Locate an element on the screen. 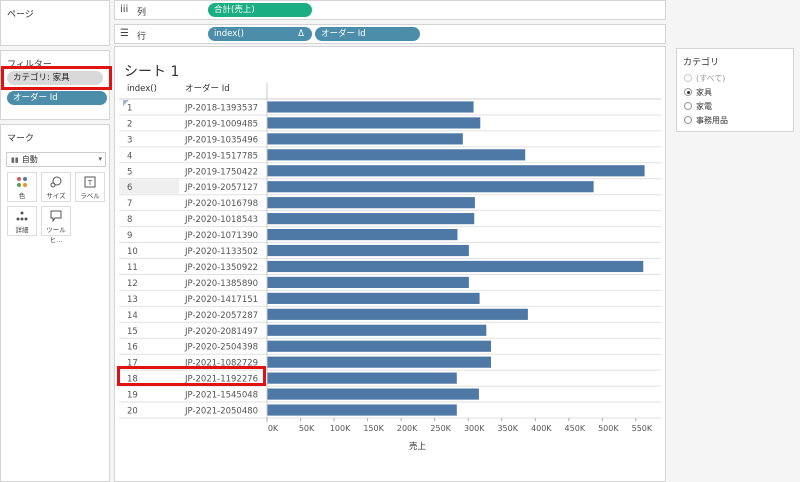 The height and width of the screenshot is (482, 800). col-header-order-id: オーダー Id is located at coordinates (207, 88).